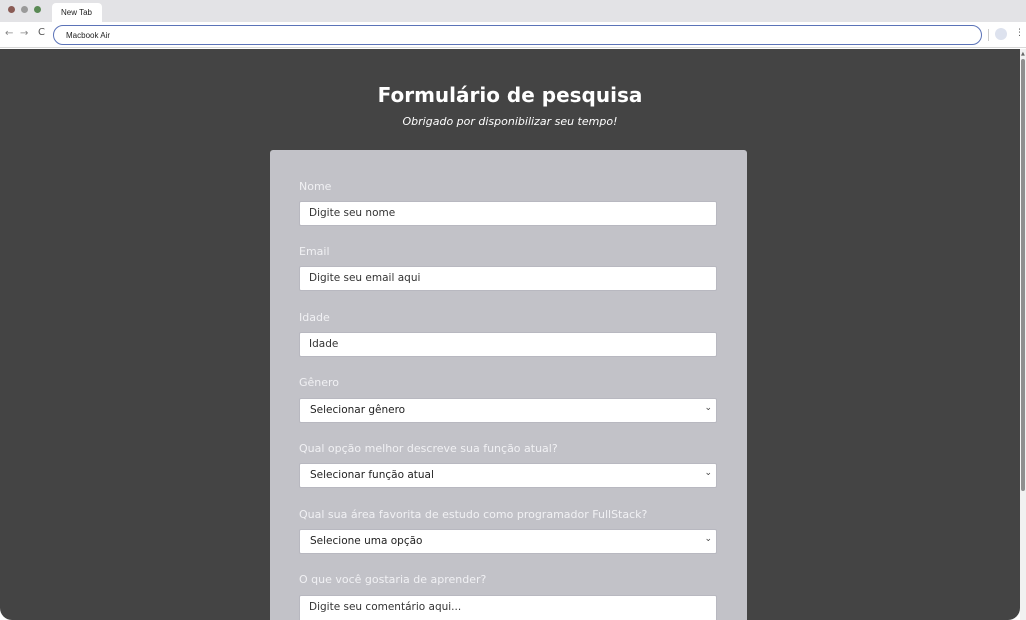 This screenshot has width=1026, height=620. What do you see at coordinates (358, 410) in the screenshot?
I see `gender-select-value: Selecionar gênero` at bounding box center [358, 410].